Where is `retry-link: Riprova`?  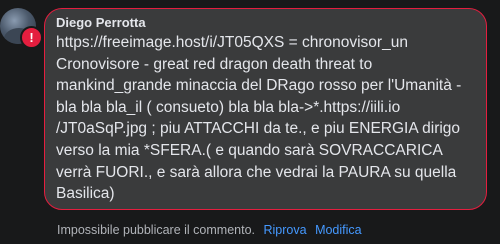
retry-link: Riprova is located at coordinates (285, 230).